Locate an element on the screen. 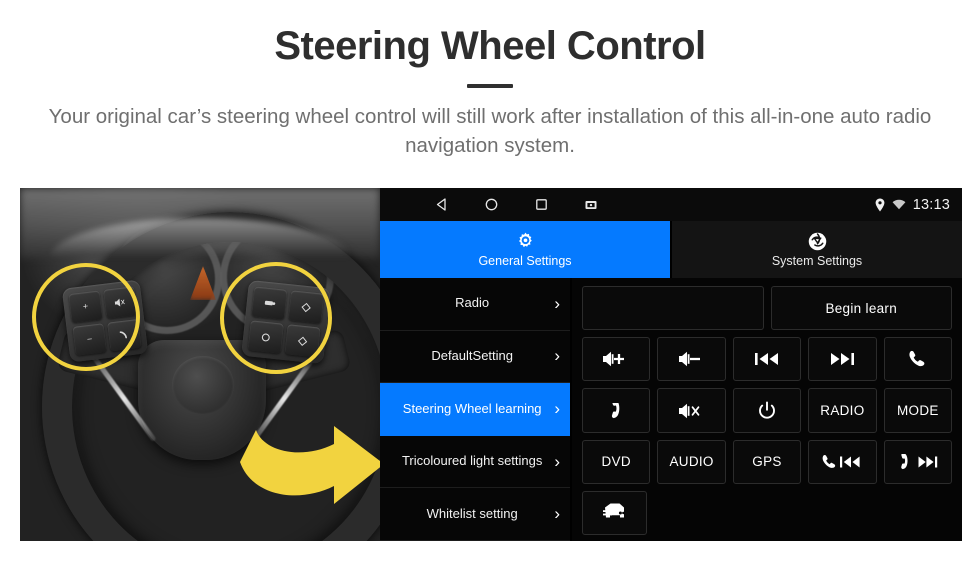 Image resolution: width=980 pixels, height=562 pixels. radio-button: RADIO is located at coordinates (842, 410).